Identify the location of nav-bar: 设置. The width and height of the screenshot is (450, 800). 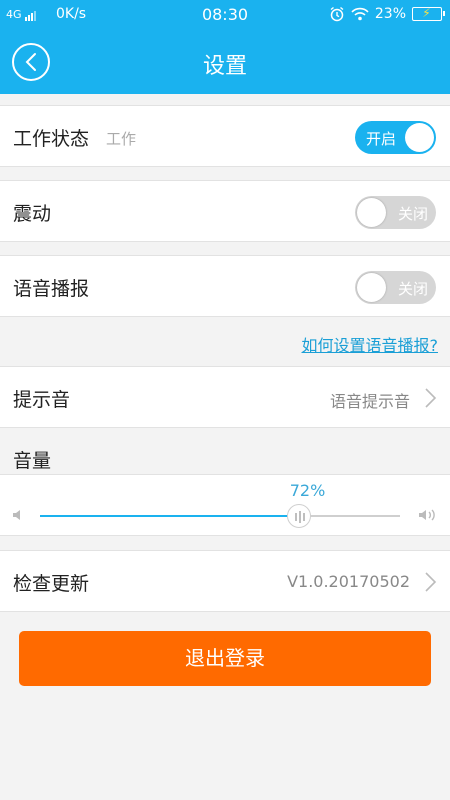
(225, 62).